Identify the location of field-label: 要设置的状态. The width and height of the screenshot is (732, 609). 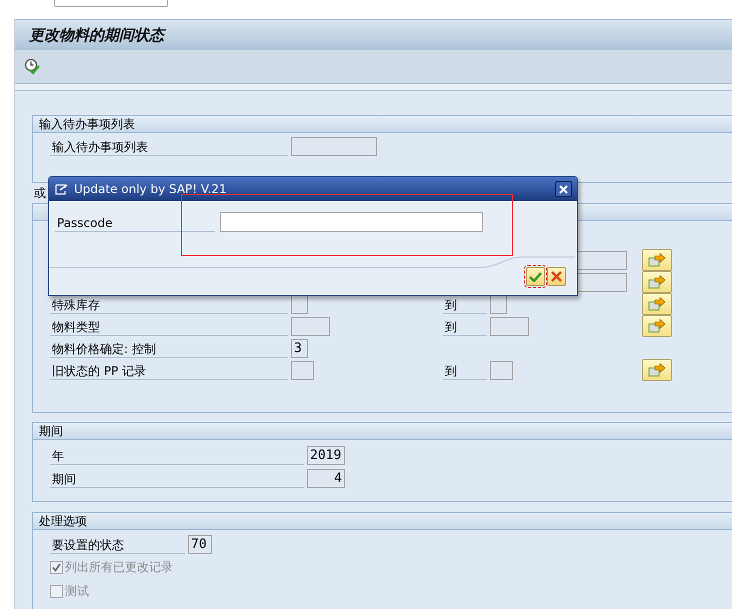
(117, 544).